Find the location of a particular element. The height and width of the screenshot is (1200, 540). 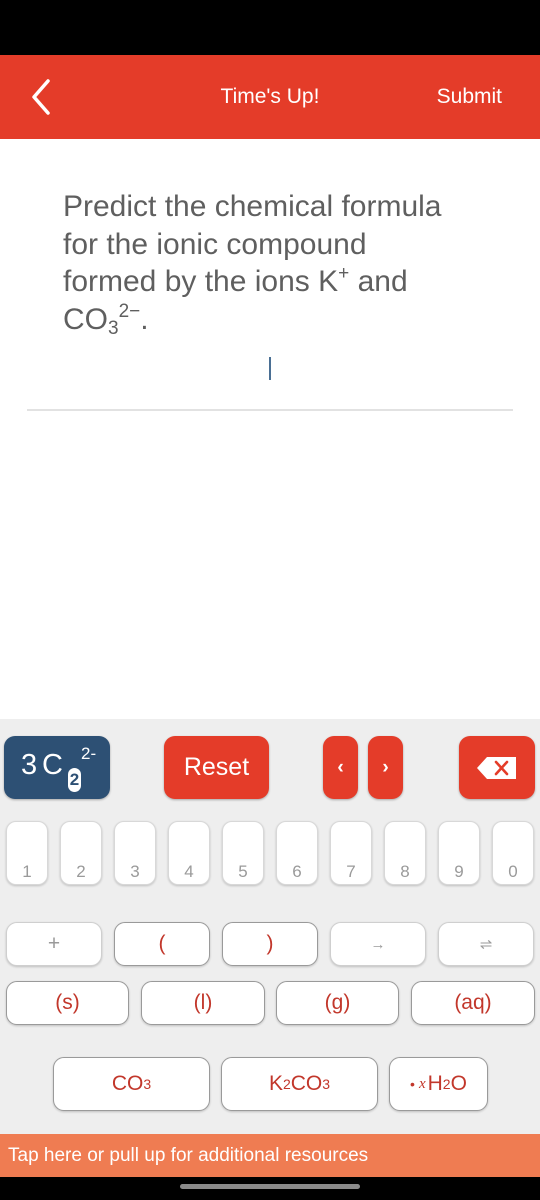

state-key-liquid: (l) is located at coordinates (203, 1003).